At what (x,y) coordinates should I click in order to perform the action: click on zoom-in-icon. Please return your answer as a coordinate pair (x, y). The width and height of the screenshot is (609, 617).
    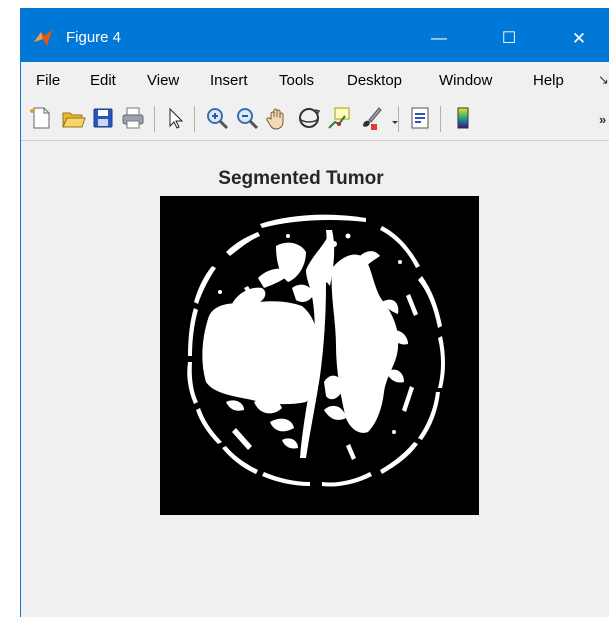
    Looking at the image, I should click on (217, 118).